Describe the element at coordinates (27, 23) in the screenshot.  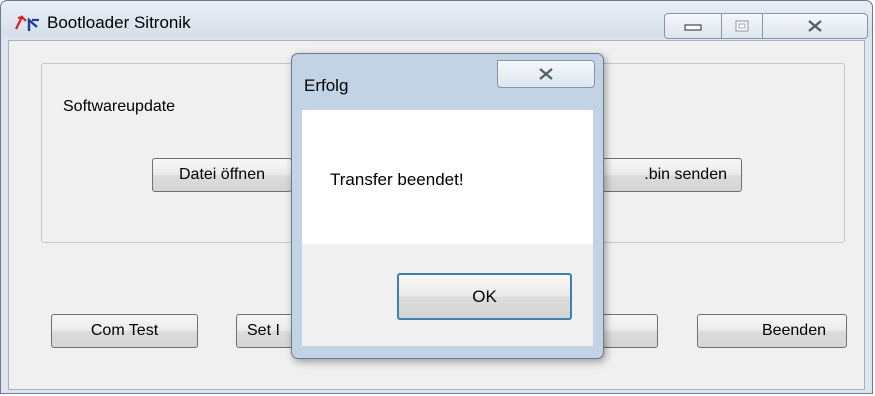
I see `bootloader-app-icon` at that location.